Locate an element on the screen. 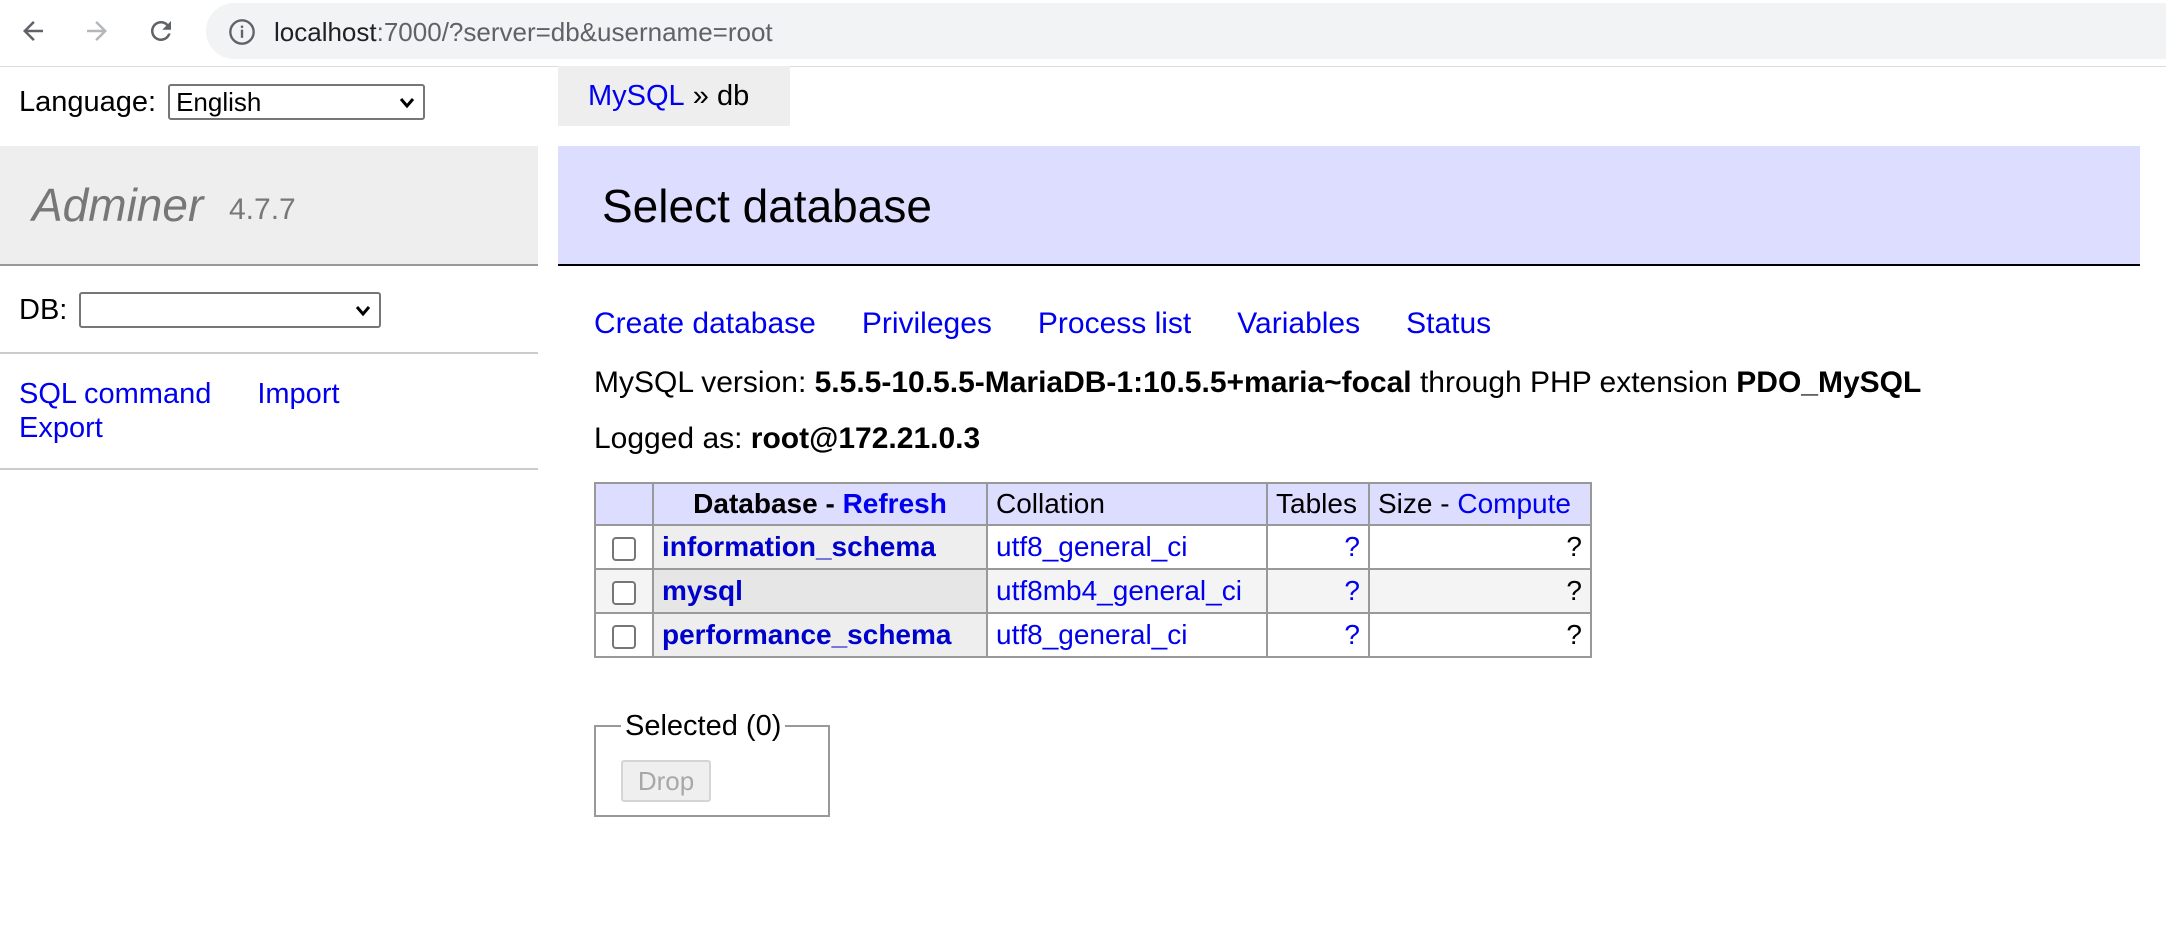 The width and height of the screenshot is (2166, 926). php-extension: PDO_MySQL is located at coordinates (1829, 382).